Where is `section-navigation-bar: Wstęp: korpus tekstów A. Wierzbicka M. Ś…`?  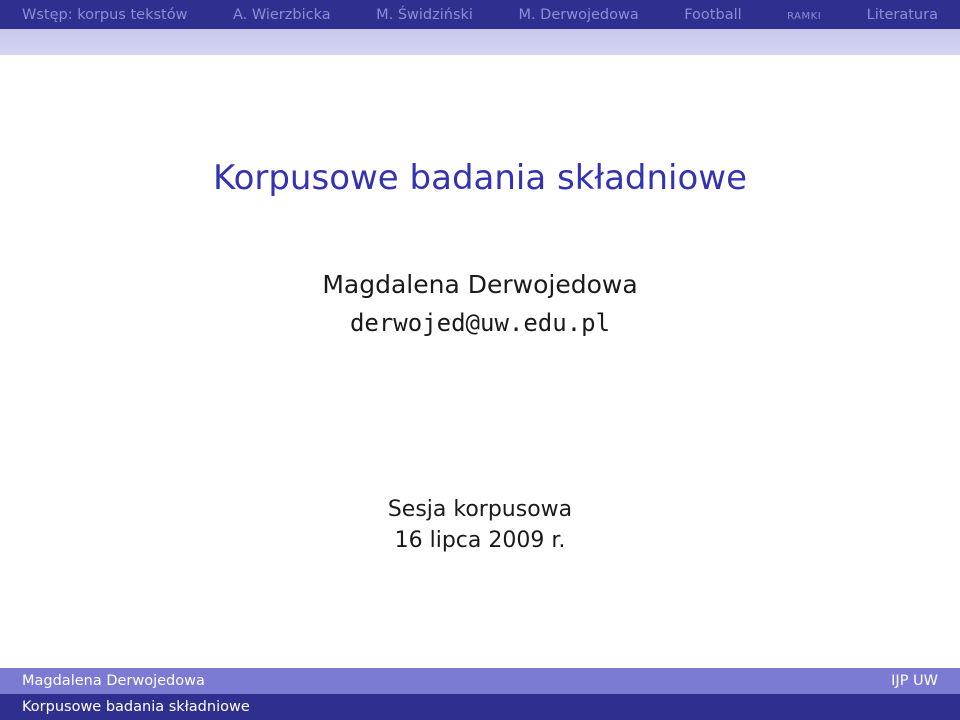 section-navigation-bar: Wstęp: korpus tekstów A. Wierzbicka M. Ś… is located at coordinates (480, 14).